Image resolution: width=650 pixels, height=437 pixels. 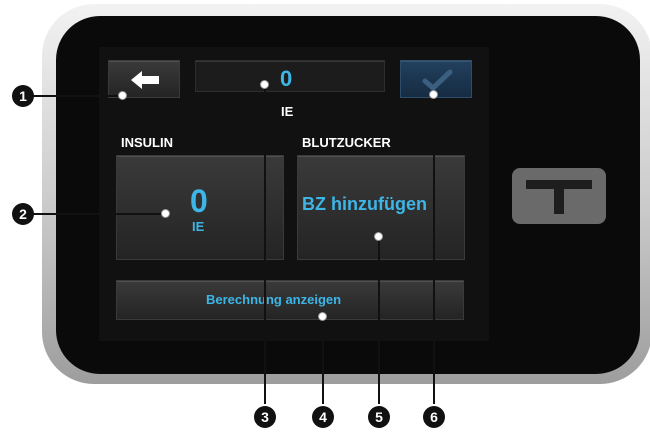 I want to click on callout-3: 3, so click(x=265, y=417).